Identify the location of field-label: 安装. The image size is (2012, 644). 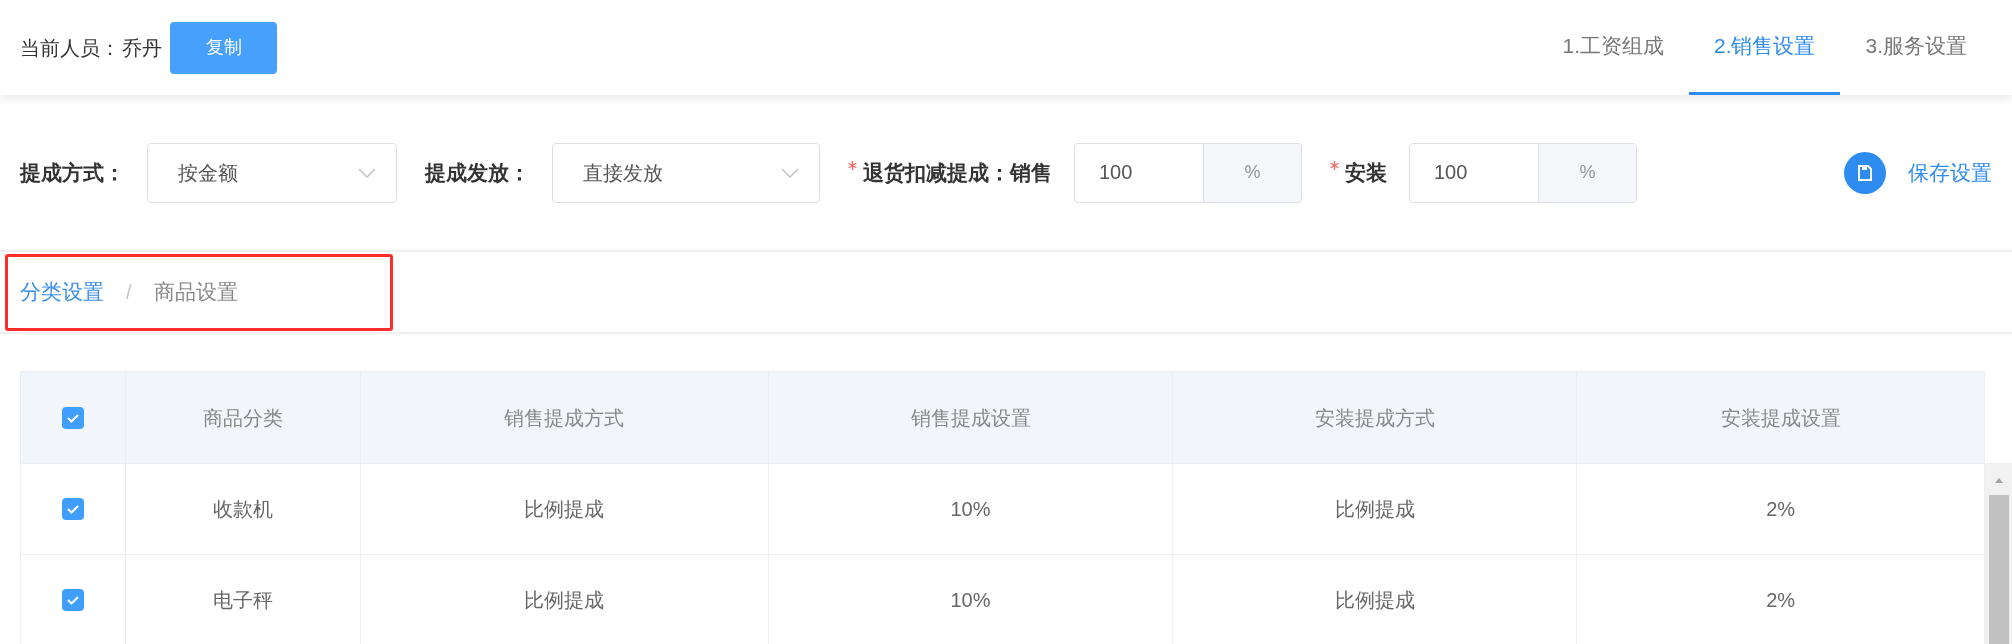
(1366, 172).